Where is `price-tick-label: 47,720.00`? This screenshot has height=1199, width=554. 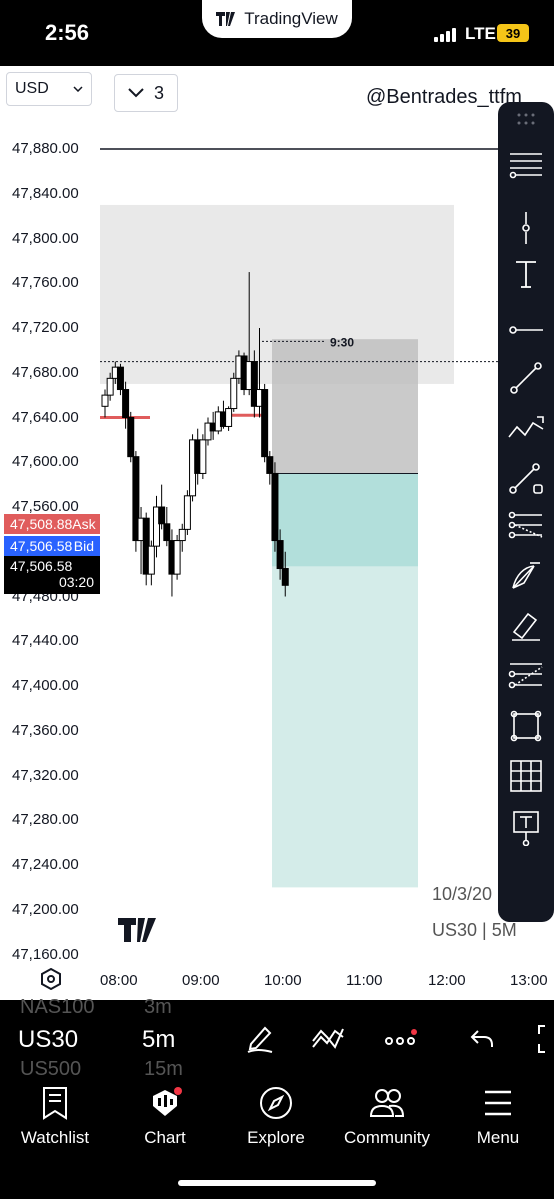 price-tick-label: 47,720.00 is located at coordinates (45, 327).